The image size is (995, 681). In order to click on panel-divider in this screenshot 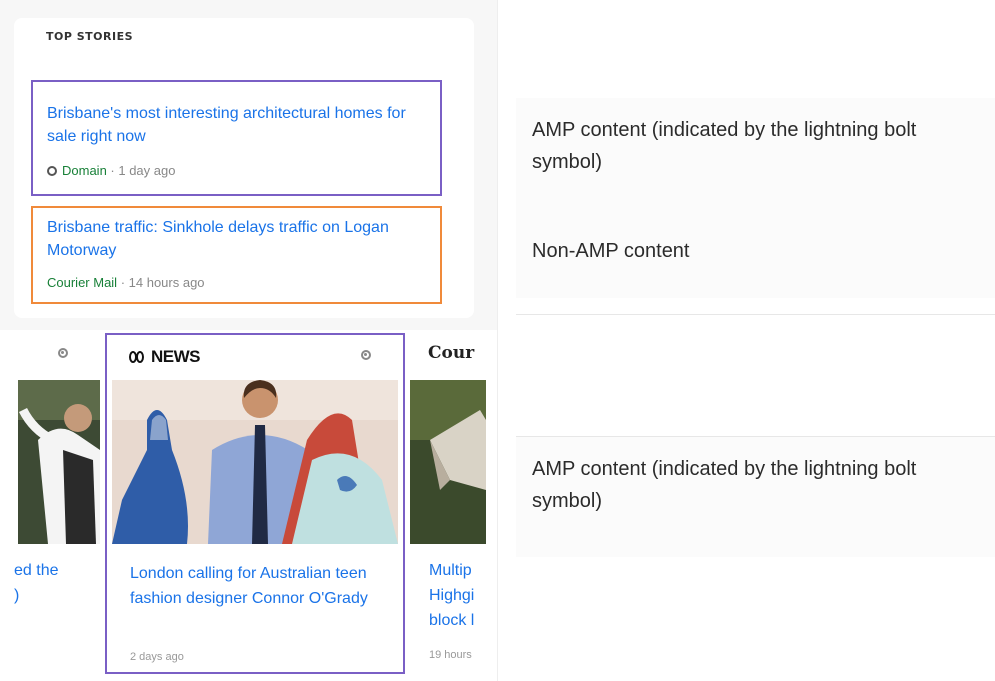, I will do `click(497, 340)`.